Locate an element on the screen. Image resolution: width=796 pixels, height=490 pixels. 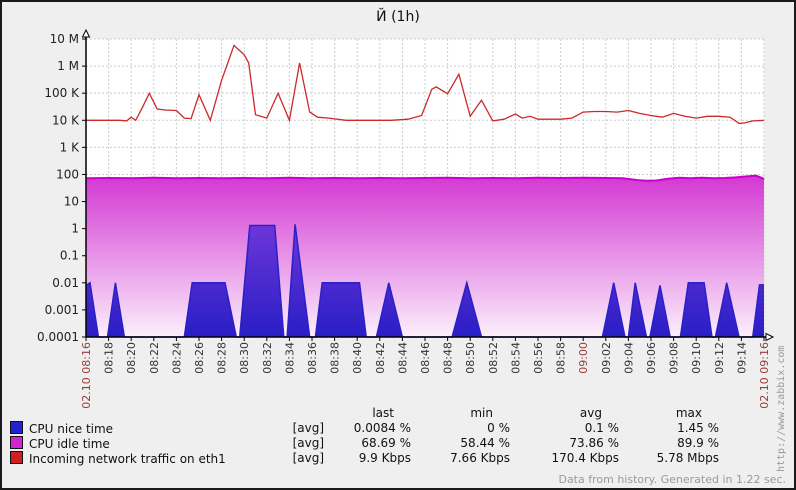
svg-text: 08:54 is located at coordinates (515, 358).